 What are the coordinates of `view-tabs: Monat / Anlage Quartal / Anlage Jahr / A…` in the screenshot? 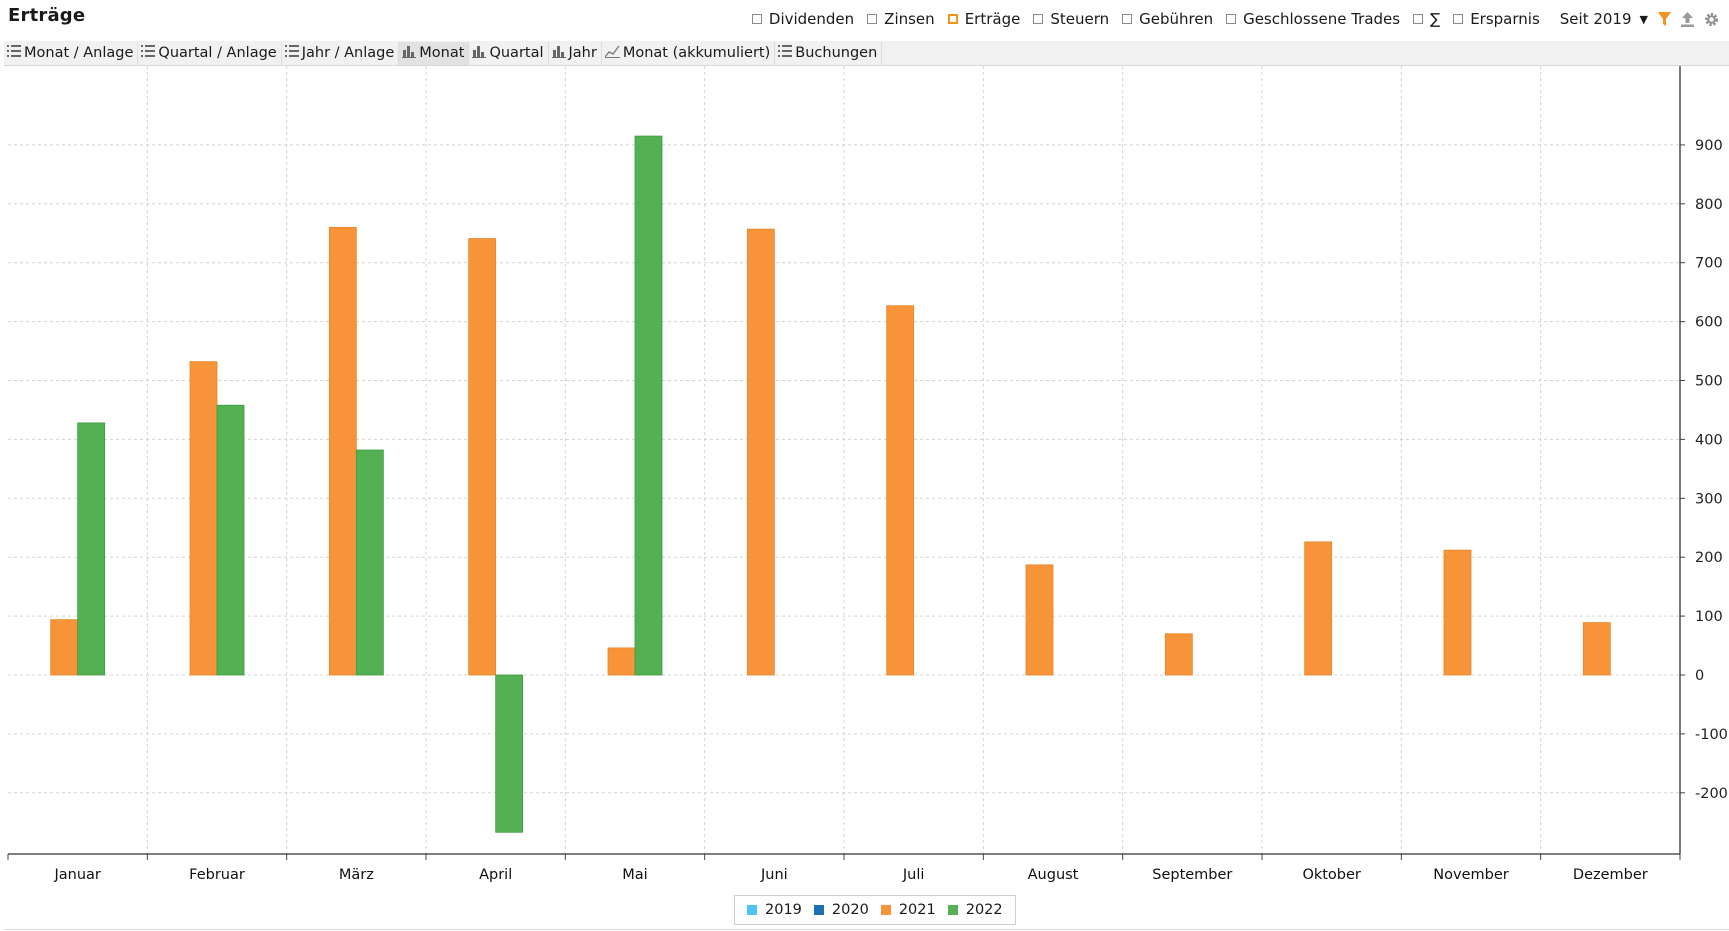 It's located at (866, 53).